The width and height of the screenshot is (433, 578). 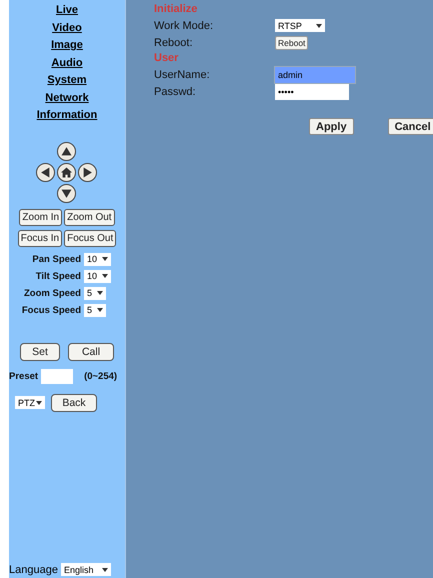 I want to click on pan-down-button, so click(x=66, y=193).